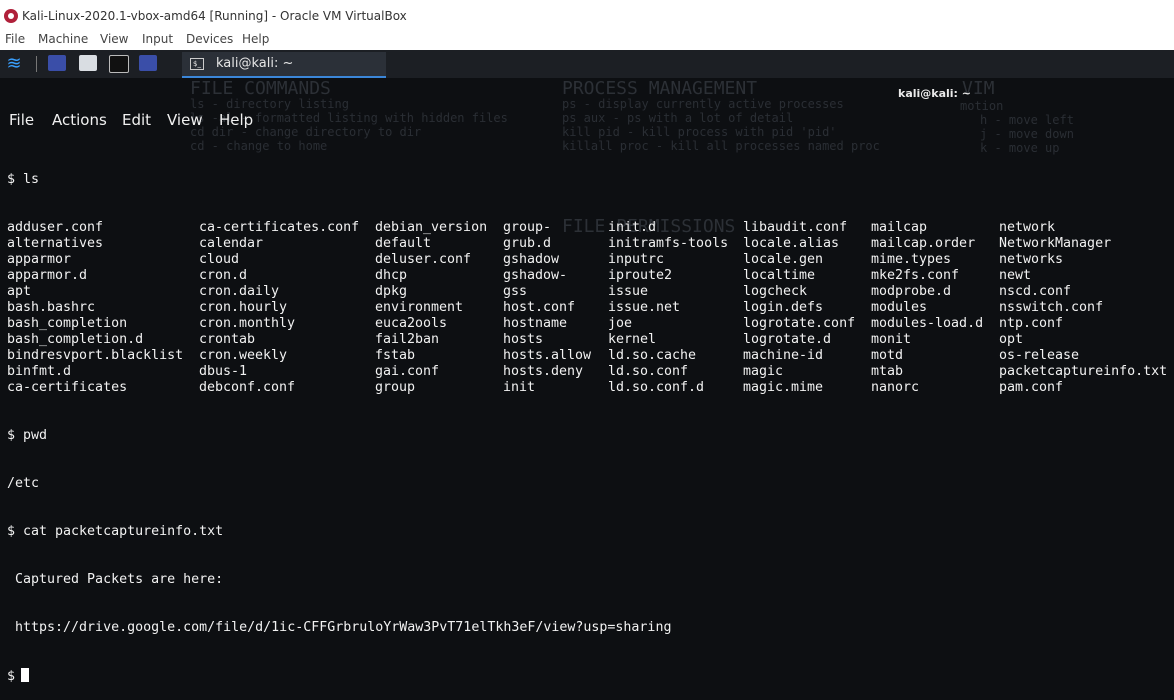 This screenshot has height=700, width=1174. I want to click on ls-entry: mke2fs.conf, so click(915, 275).